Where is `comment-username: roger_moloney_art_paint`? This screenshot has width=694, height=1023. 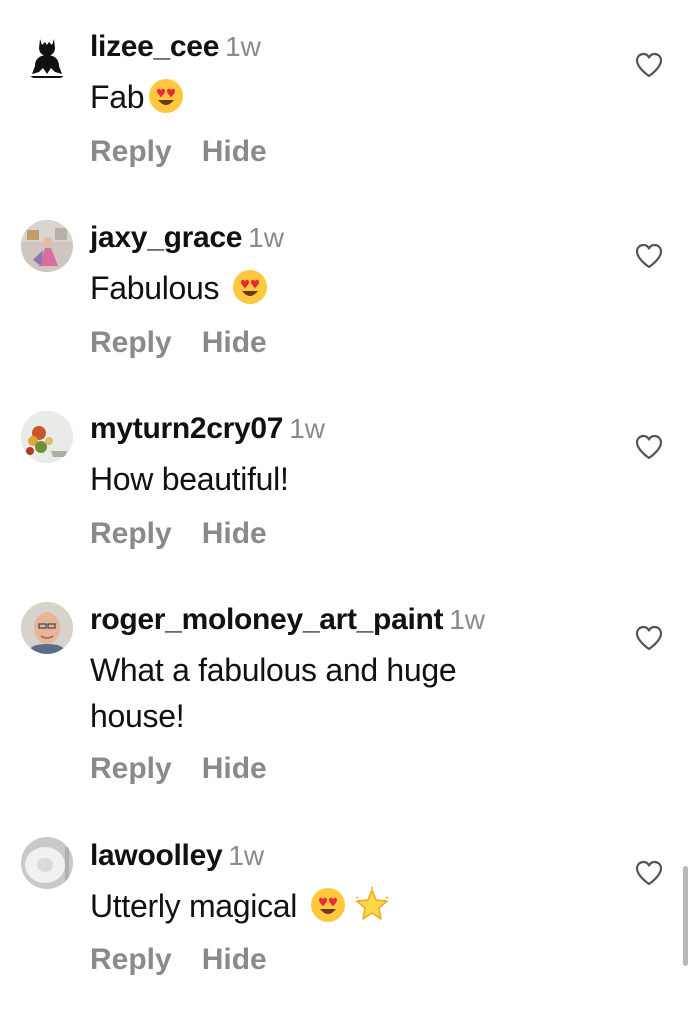 comment-username: roger_moloney_art_paint is located at coordinates (267, 619).